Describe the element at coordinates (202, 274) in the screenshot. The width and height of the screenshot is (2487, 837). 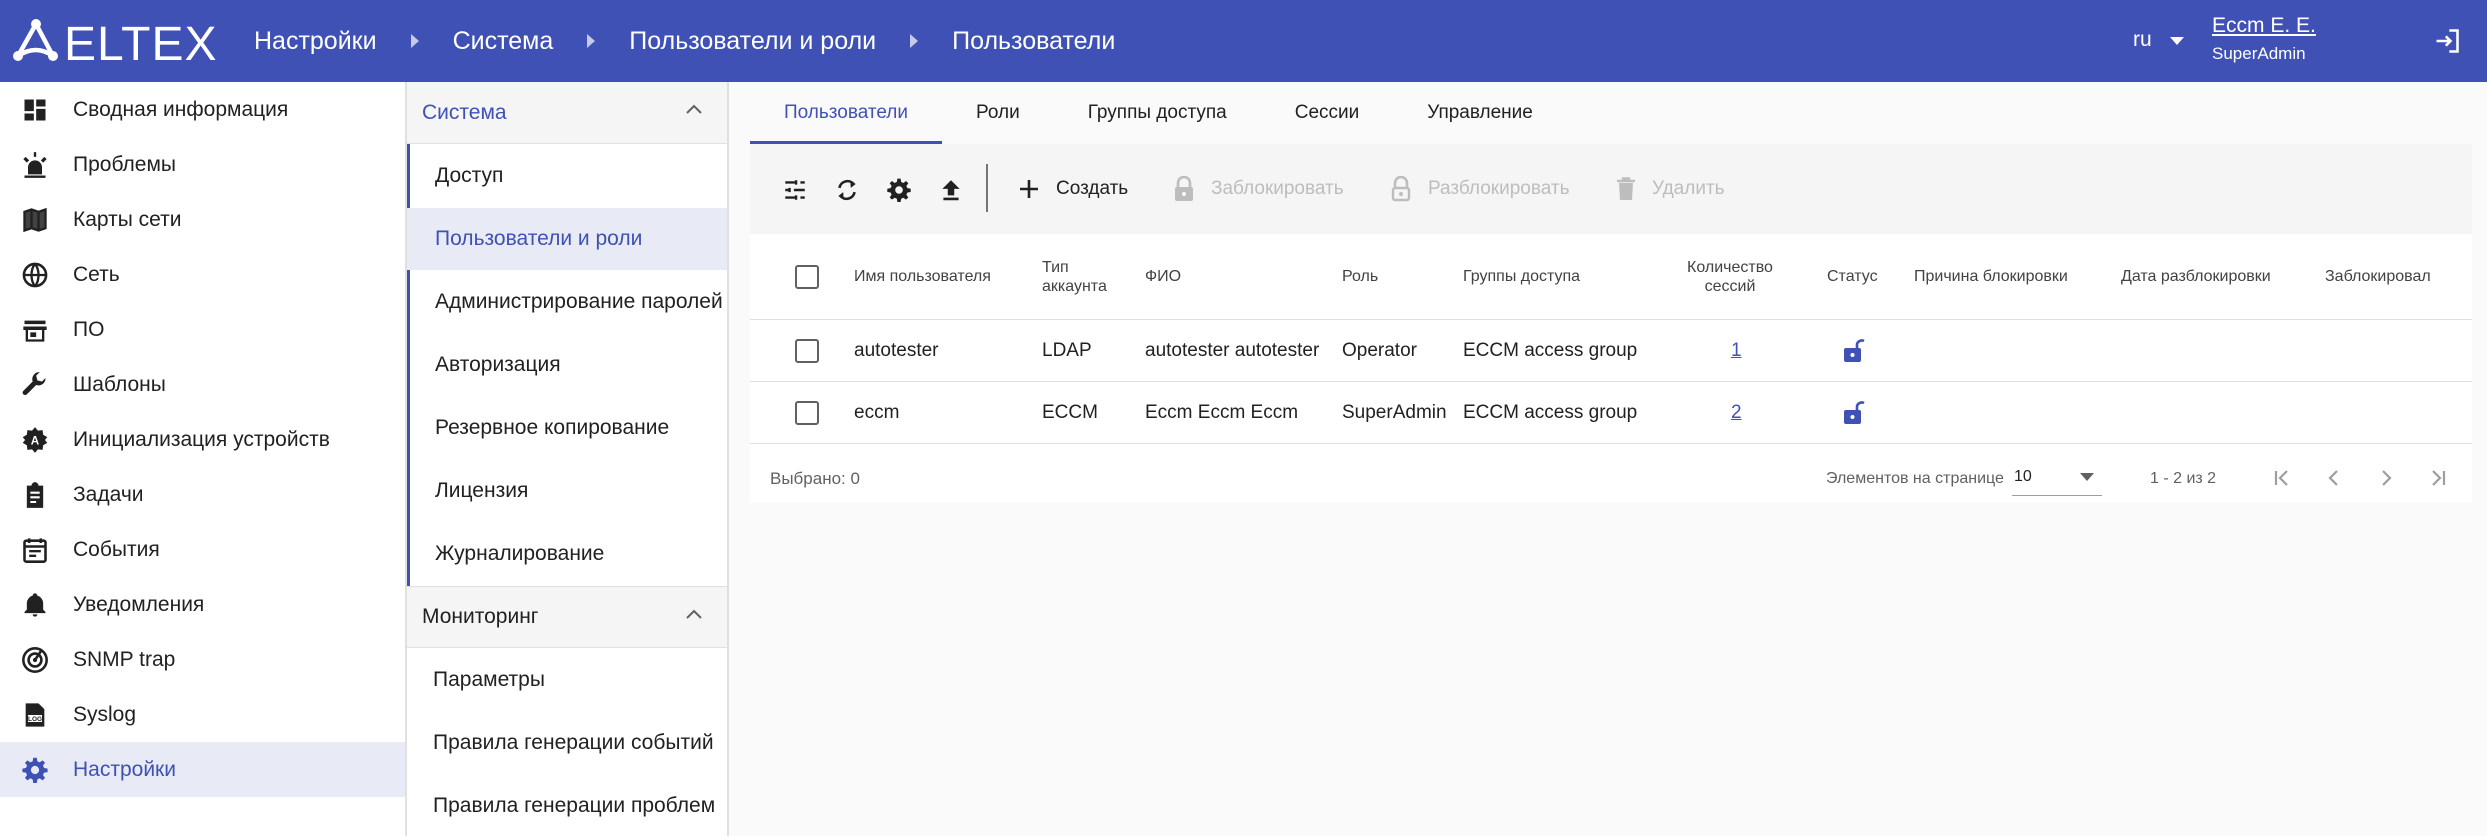
I see `sidebar-item-network: Сеть` at that location.